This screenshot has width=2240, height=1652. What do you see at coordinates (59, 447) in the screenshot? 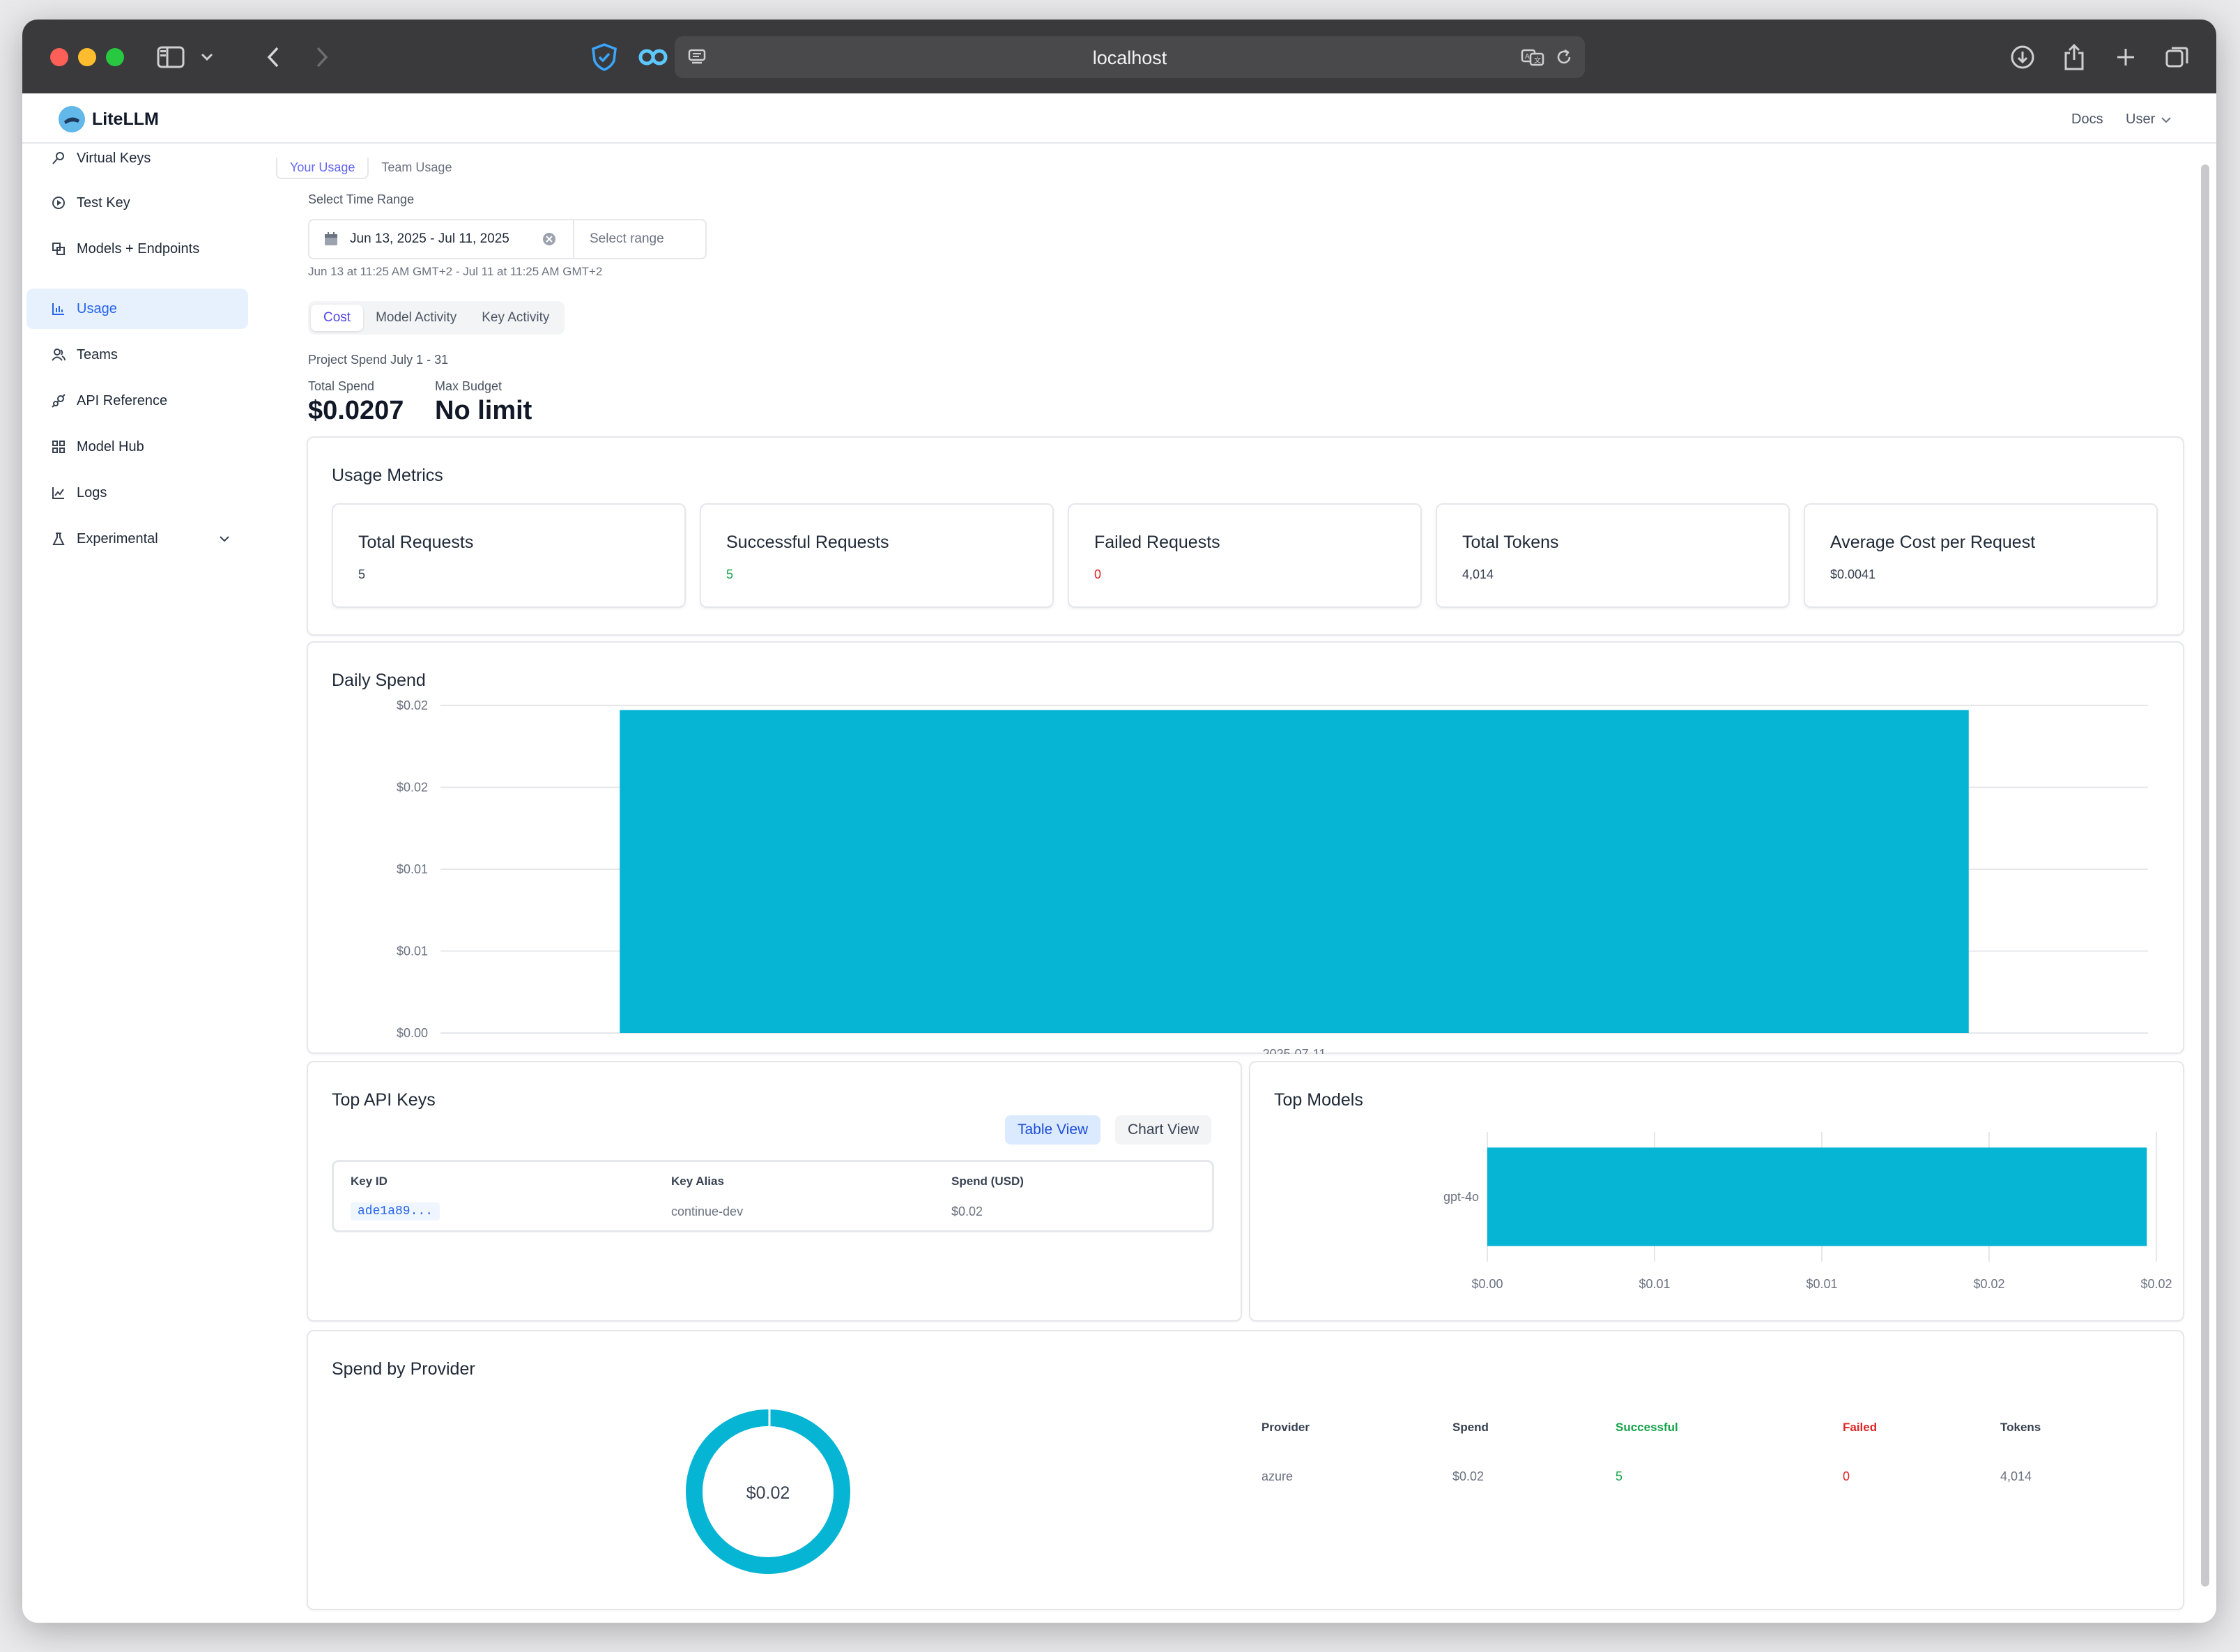
I see `app-grid-icon` at bounding box center [59, 447].